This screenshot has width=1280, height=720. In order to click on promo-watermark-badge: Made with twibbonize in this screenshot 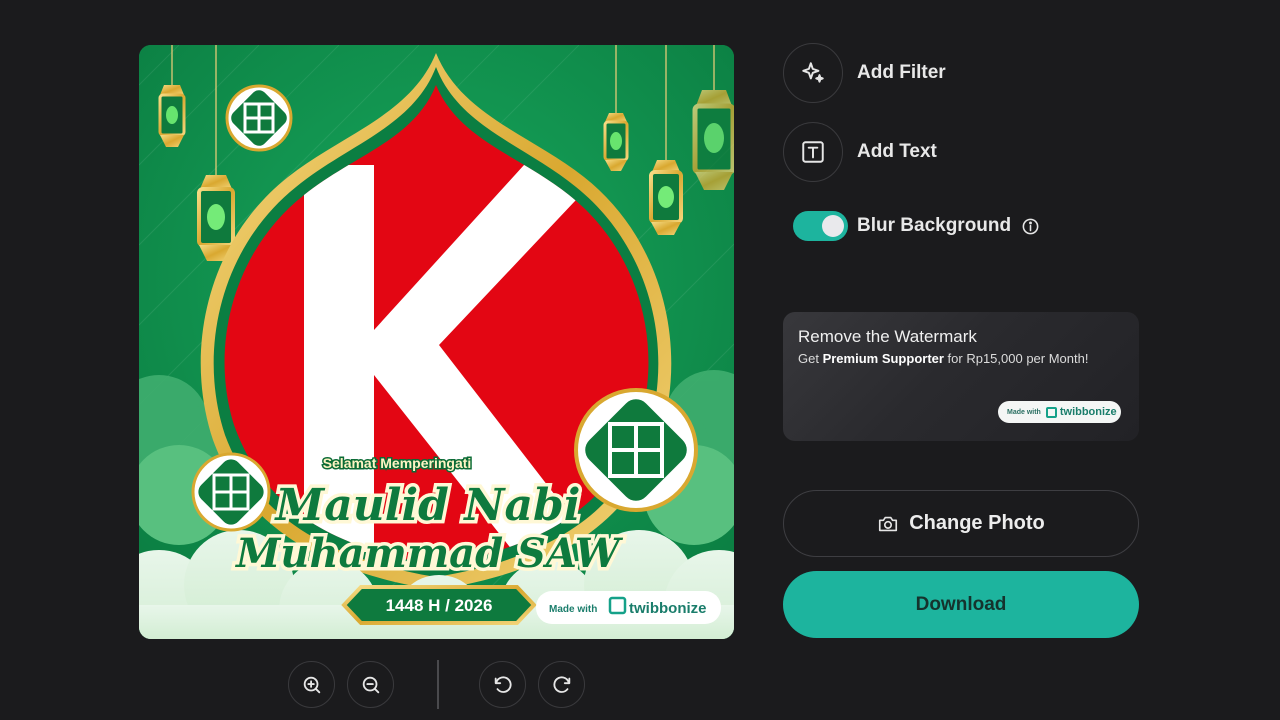, I will do `click(1059, 412)`.